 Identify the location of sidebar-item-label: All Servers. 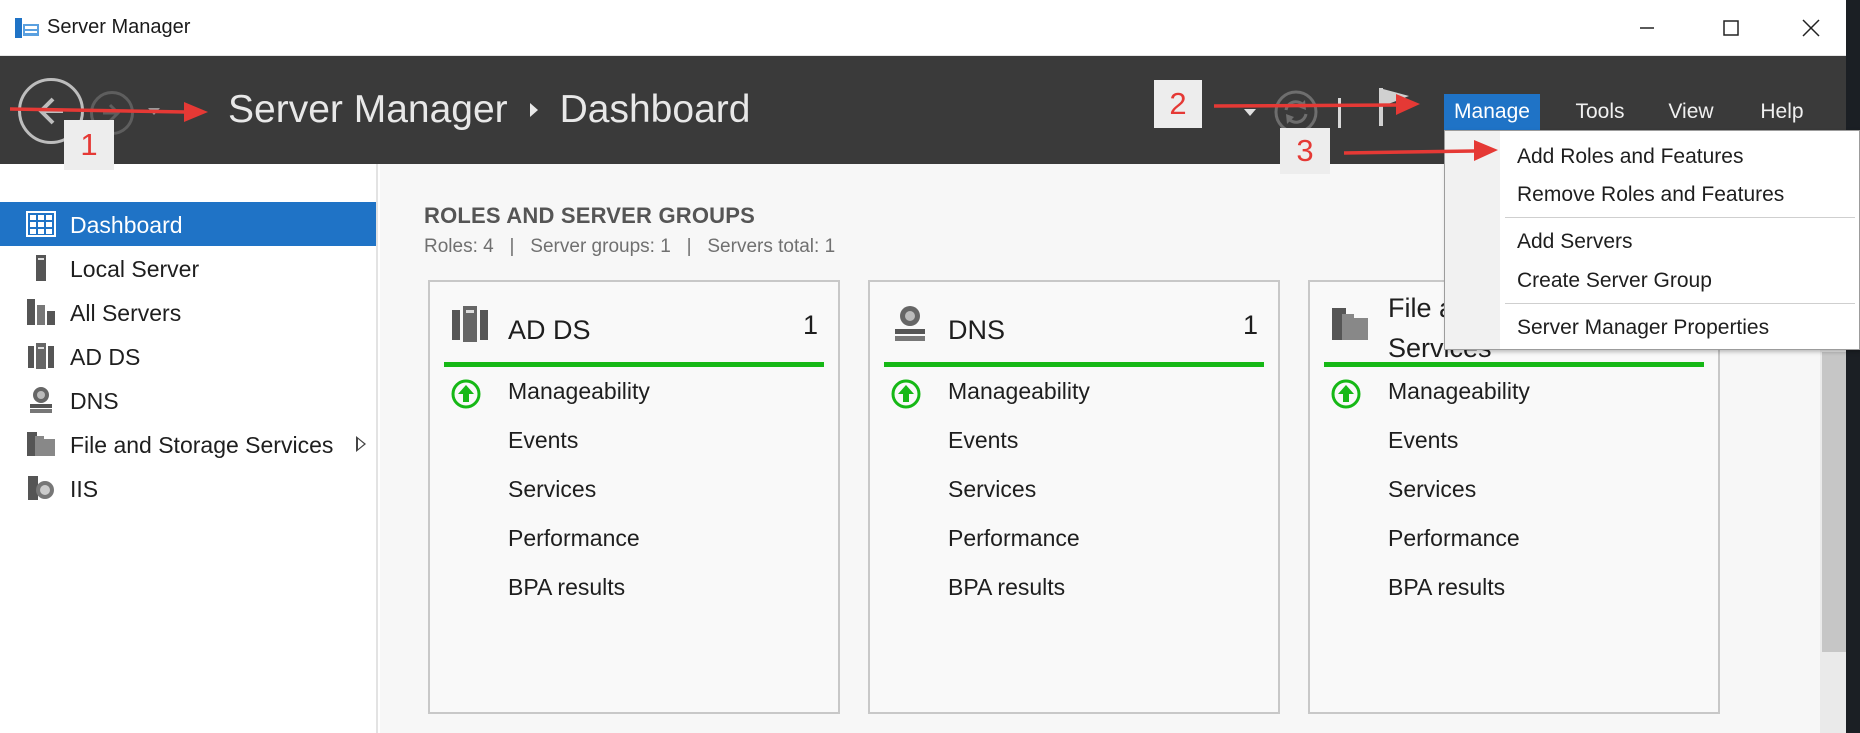
(126, 313).